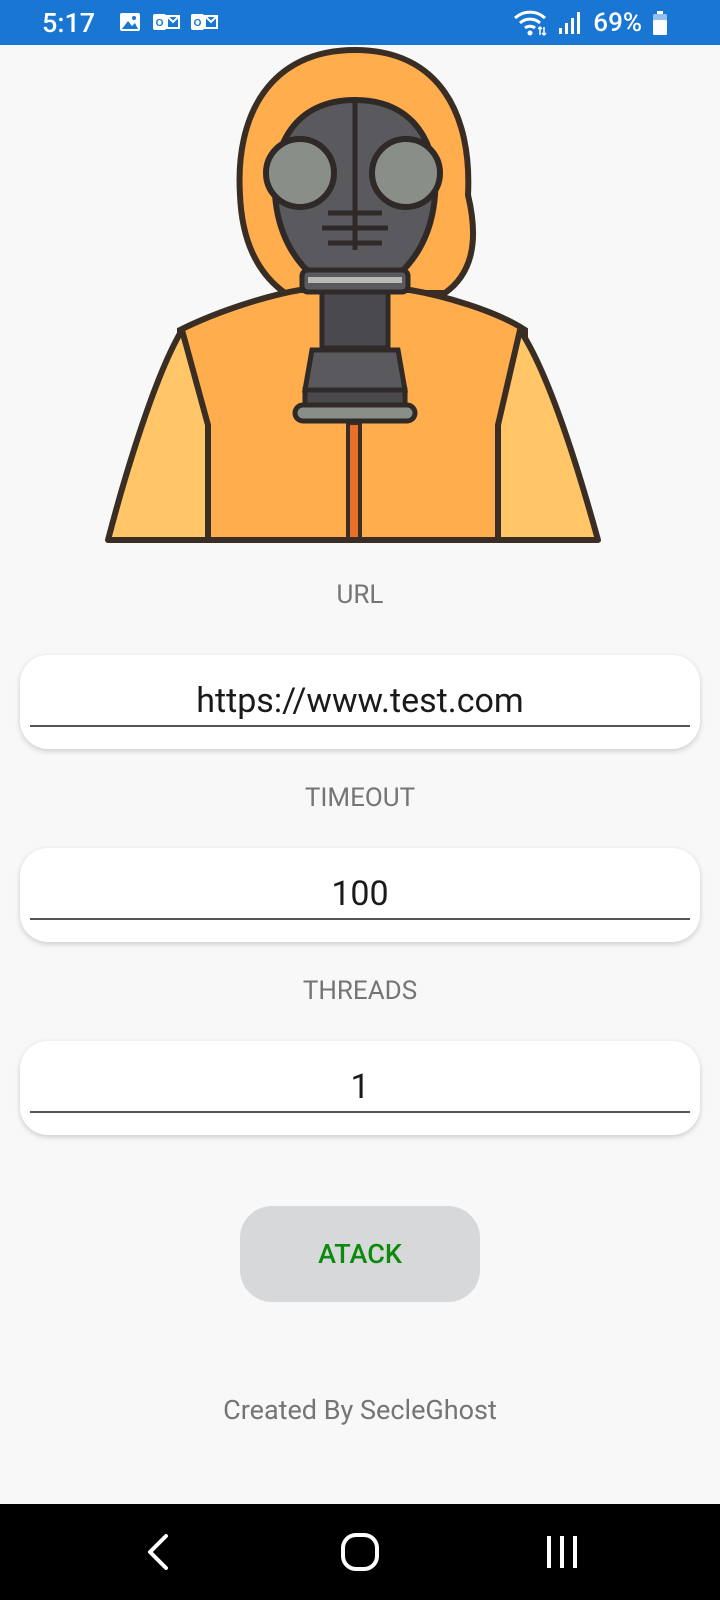 This screenshot has height=1600, width=720. Describe the element at coordinates (570, 23) in the screenshot. I see `signal-icon` at that location.